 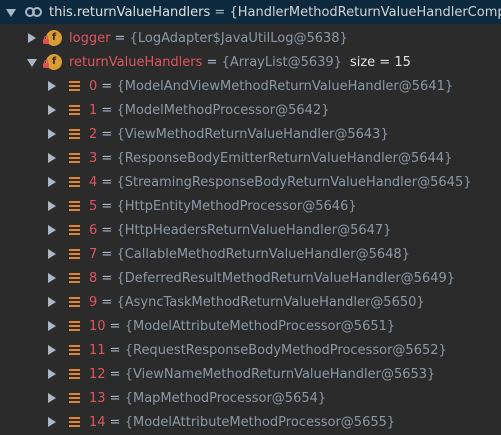 I want to click on element-index: 0, so click(x=93, y=86).